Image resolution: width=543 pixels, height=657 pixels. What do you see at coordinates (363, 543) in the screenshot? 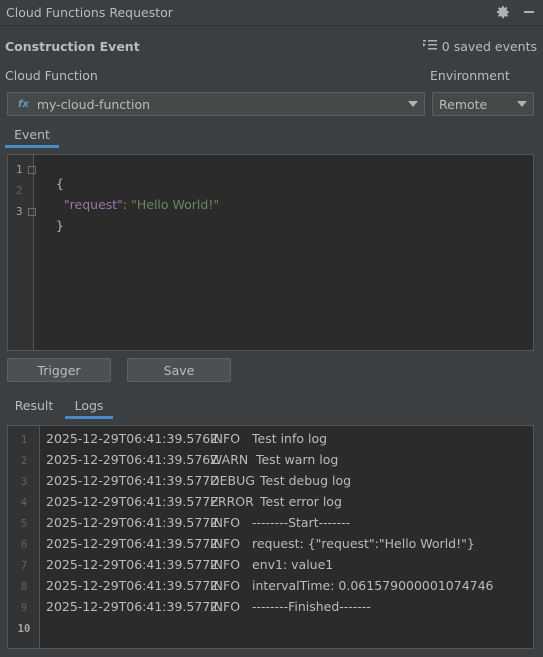
I see `log-message: request: {"request":"Hello World!"}` at bounding box center [363, 543].